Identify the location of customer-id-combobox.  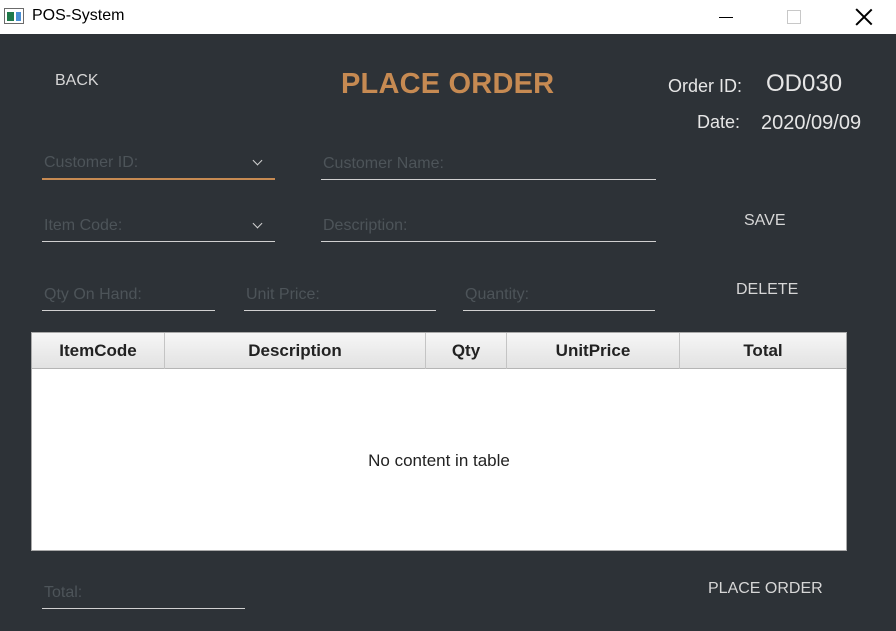
(158, 162).